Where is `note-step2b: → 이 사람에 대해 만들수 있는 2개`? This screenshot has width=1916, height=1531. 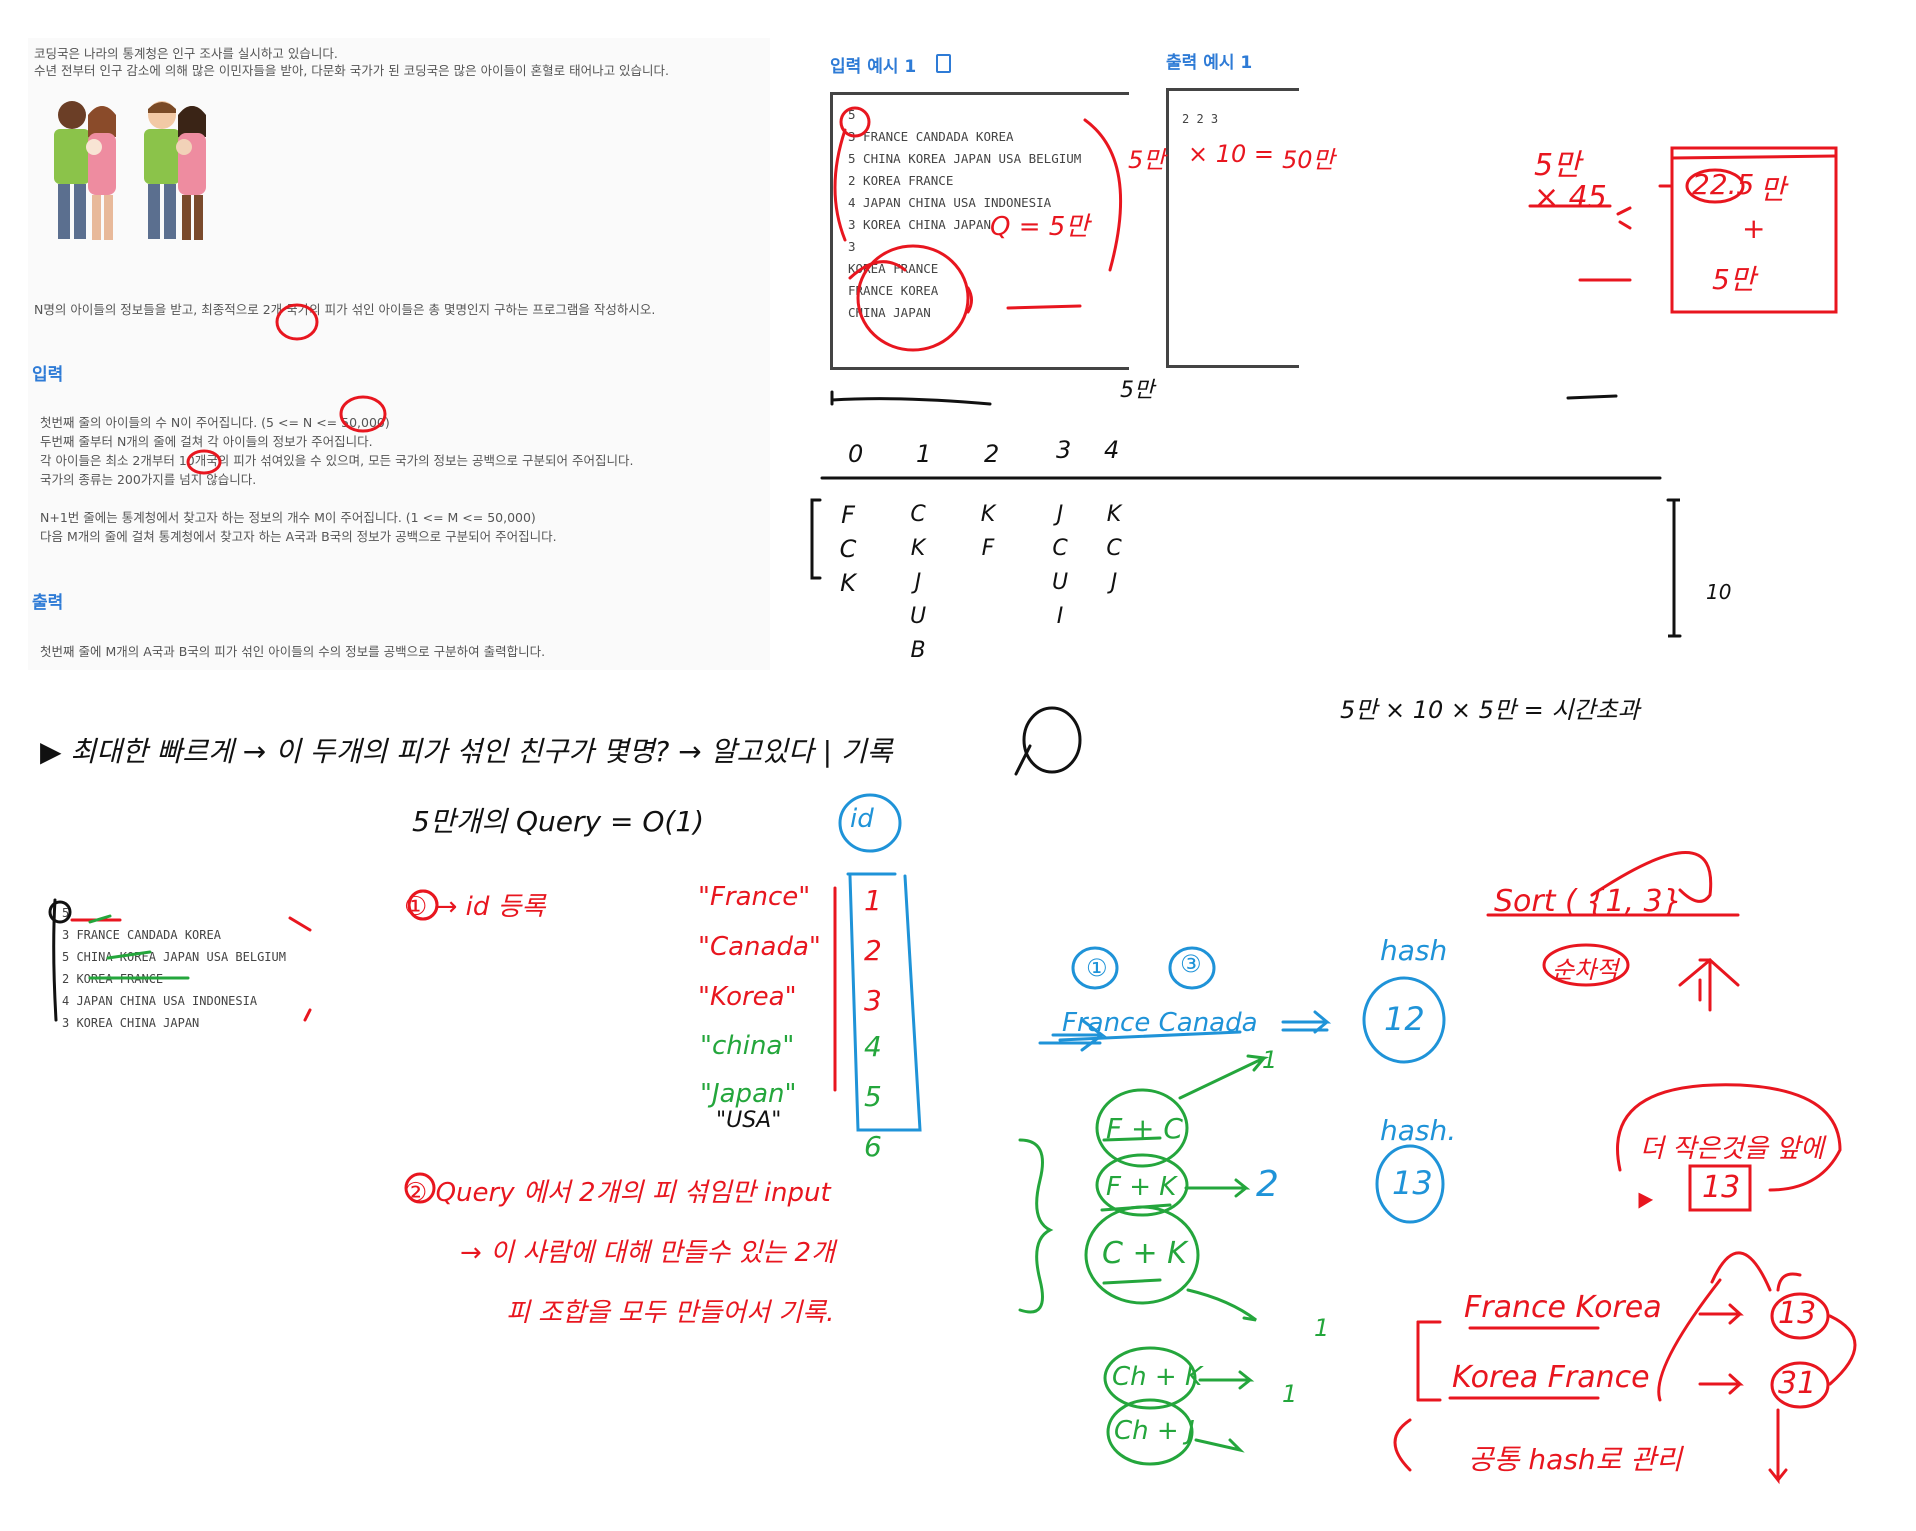 note-step2b: → 이 사람에 대해 만들수 있는 2개 is located at coordinates (647, 1253).